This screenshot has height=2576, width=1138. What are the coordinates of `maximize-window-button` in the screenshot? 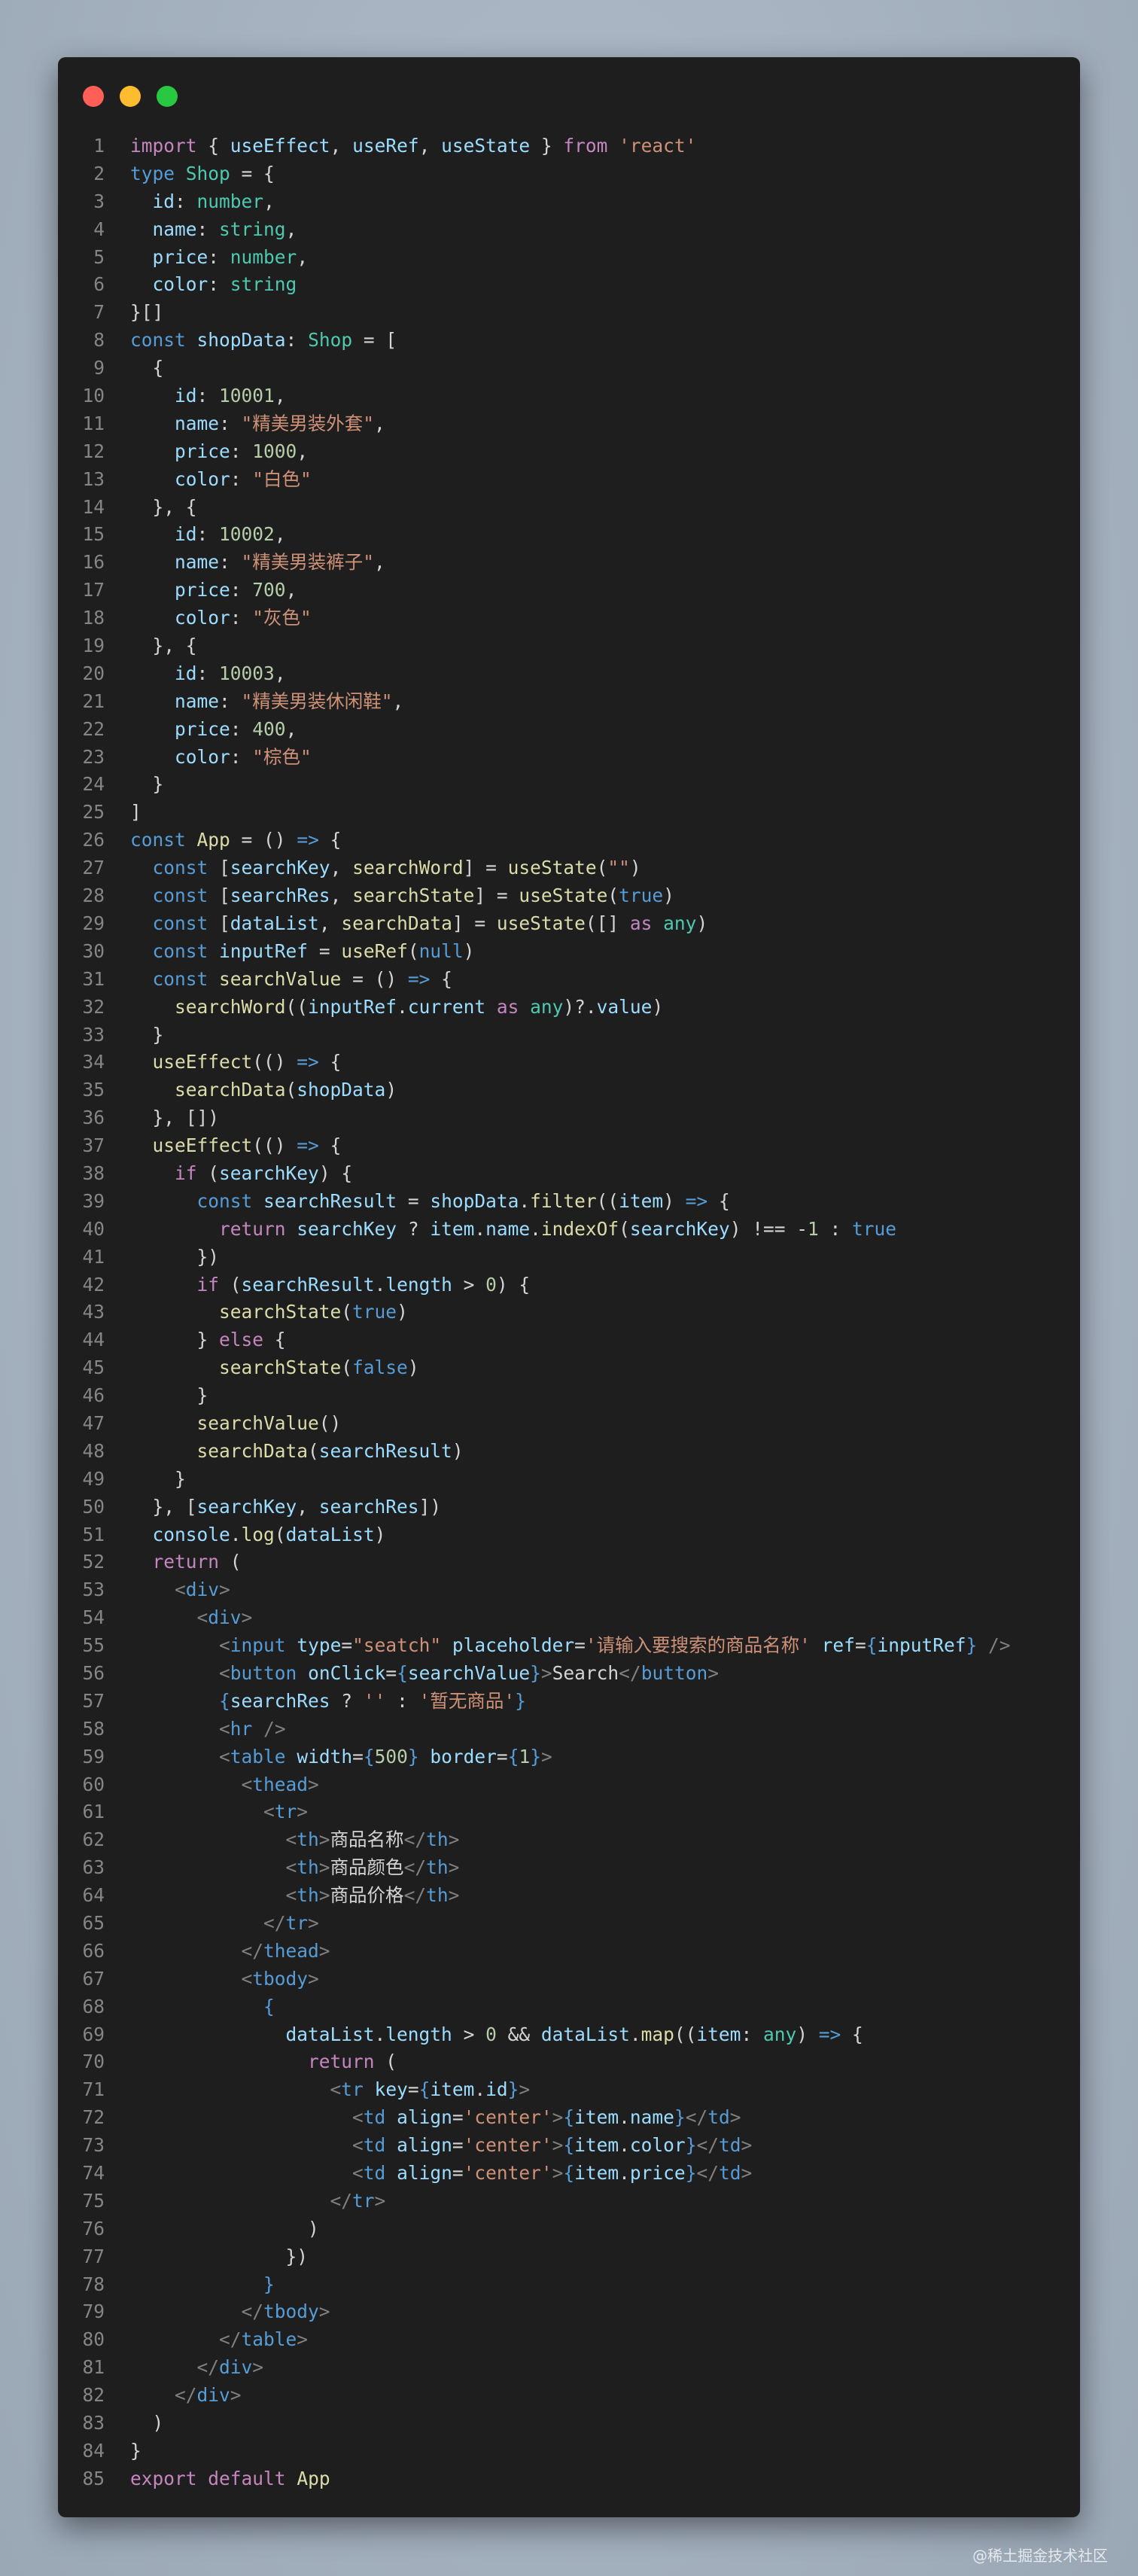 It's located at (167, 96).